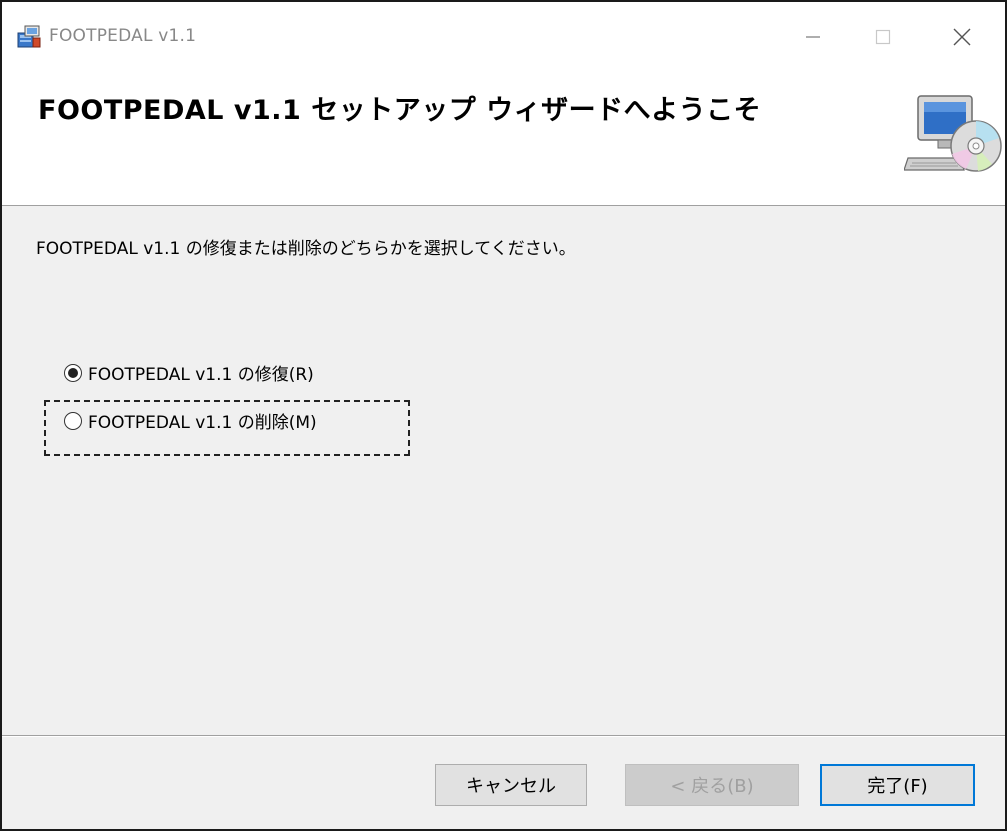 The width and height of the screenshot is (1007, 831). I want to click on maximize-button, so click(883, 37).